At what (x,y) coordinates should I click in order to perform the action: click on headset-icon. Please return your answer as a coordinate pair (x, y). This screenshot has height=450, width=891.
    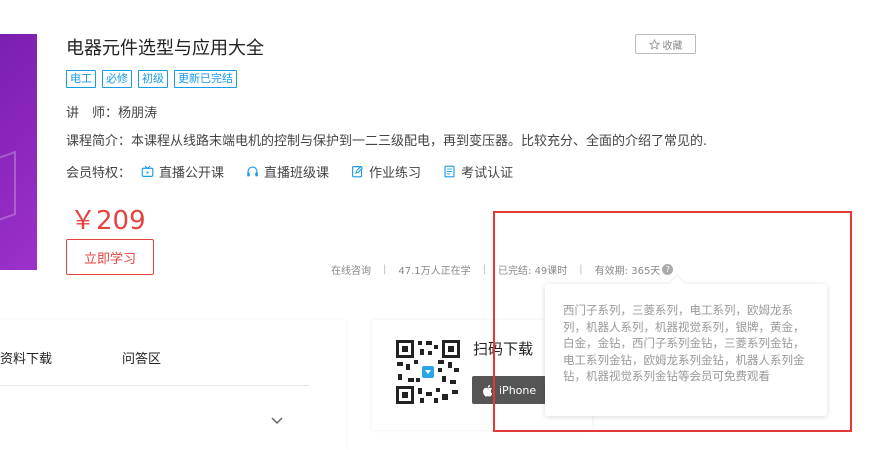
    Looking at the image, I should click on (252, 171).